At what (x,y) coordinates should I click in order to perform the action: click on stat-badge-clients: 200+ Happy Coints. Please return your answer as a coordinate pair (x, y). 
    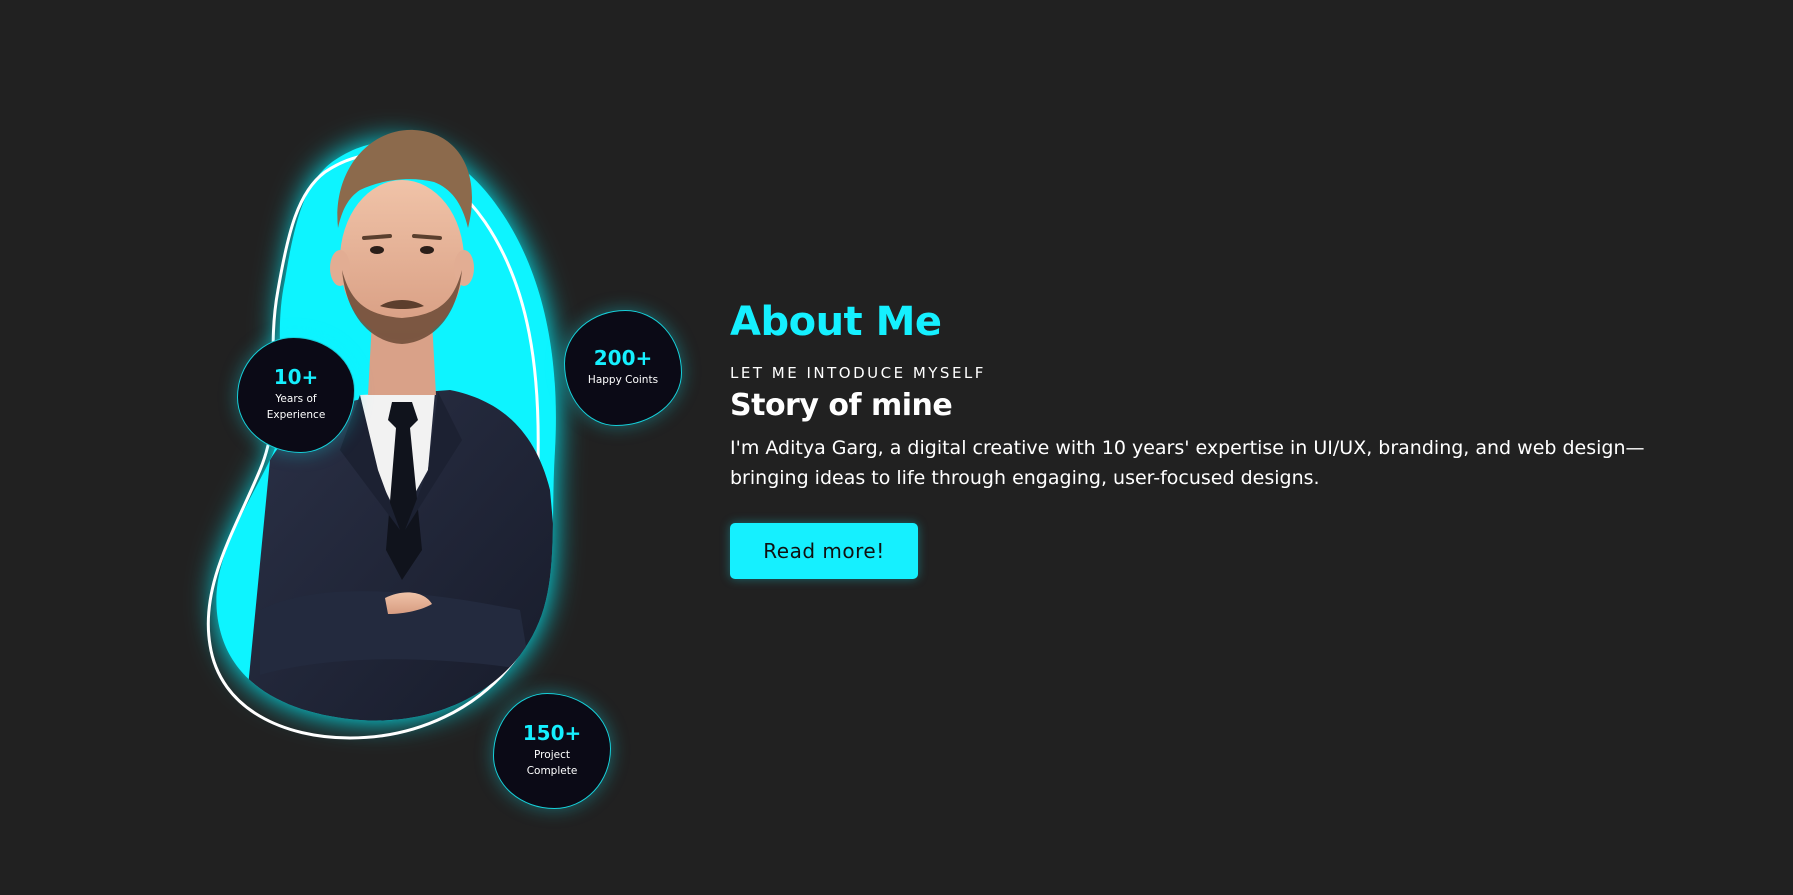
    Looking at the image, I should click on (623, 368).